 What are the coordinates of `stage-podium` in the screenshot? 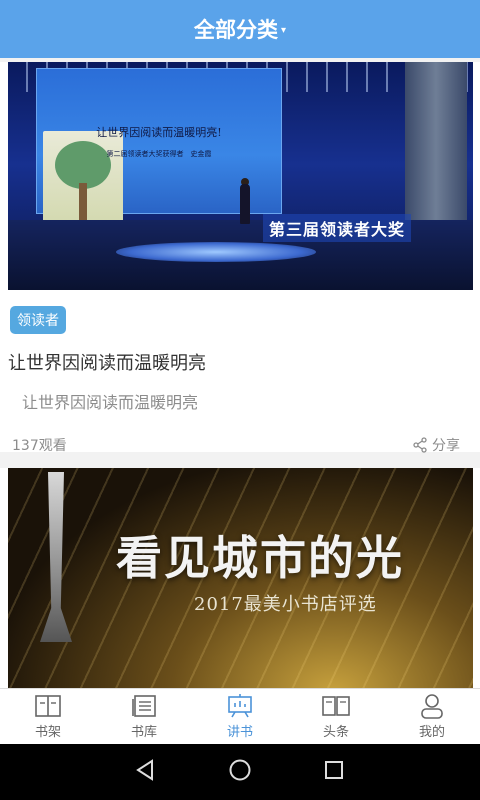 It's located at (216, 252).